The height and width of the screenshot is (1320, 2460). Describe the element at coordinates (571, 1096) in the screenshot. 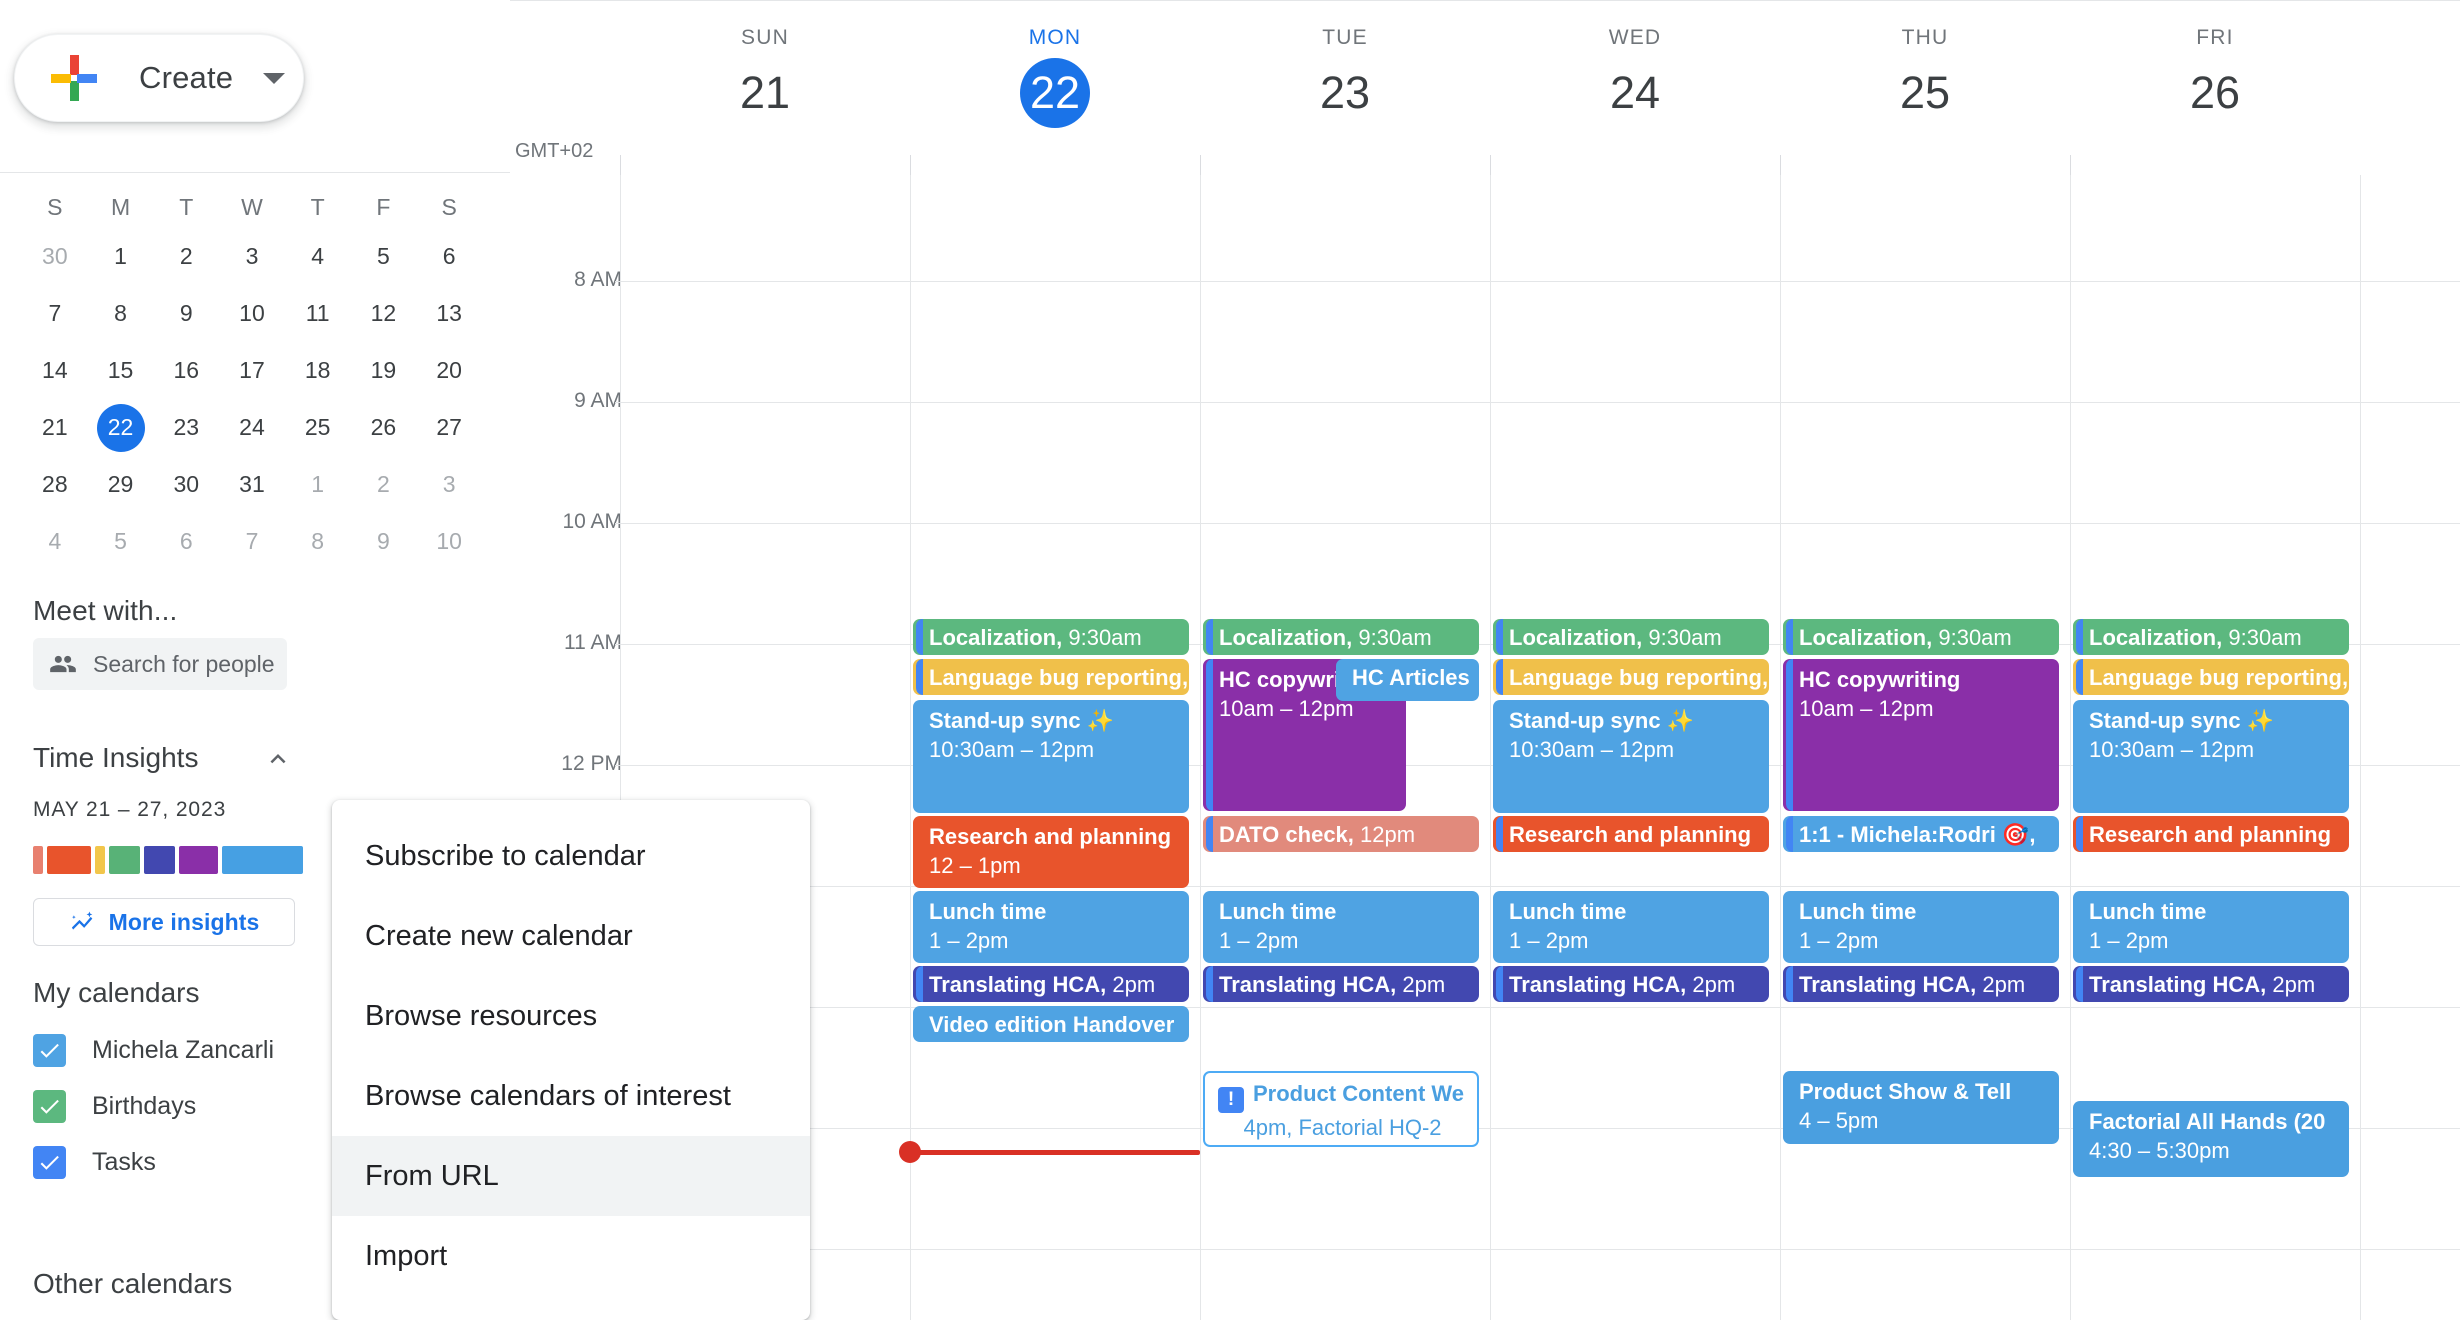

I see `menu-item-browse-calendars-of-interest: Browse calendars of interest` at that location.